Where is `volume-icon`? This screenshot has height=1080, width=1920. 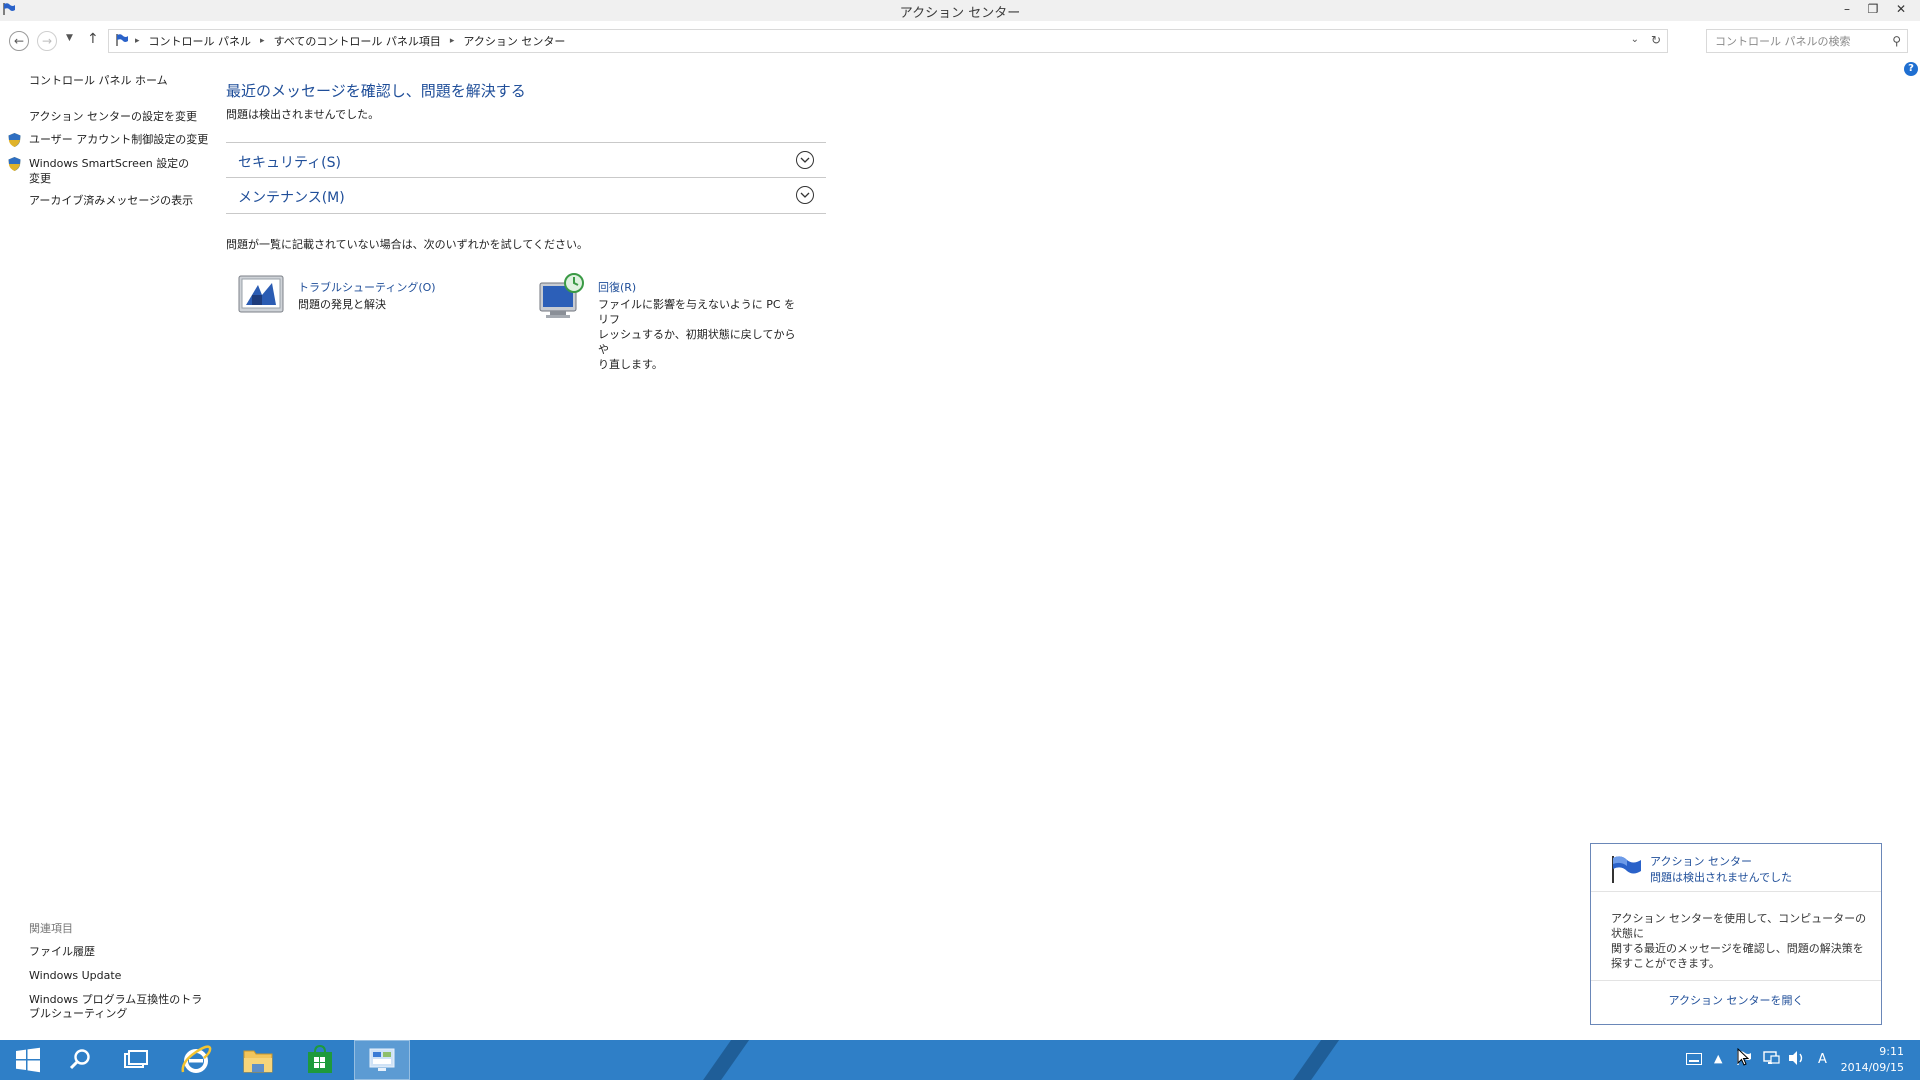 volume-icon is located at coordinates (1797, 1059).